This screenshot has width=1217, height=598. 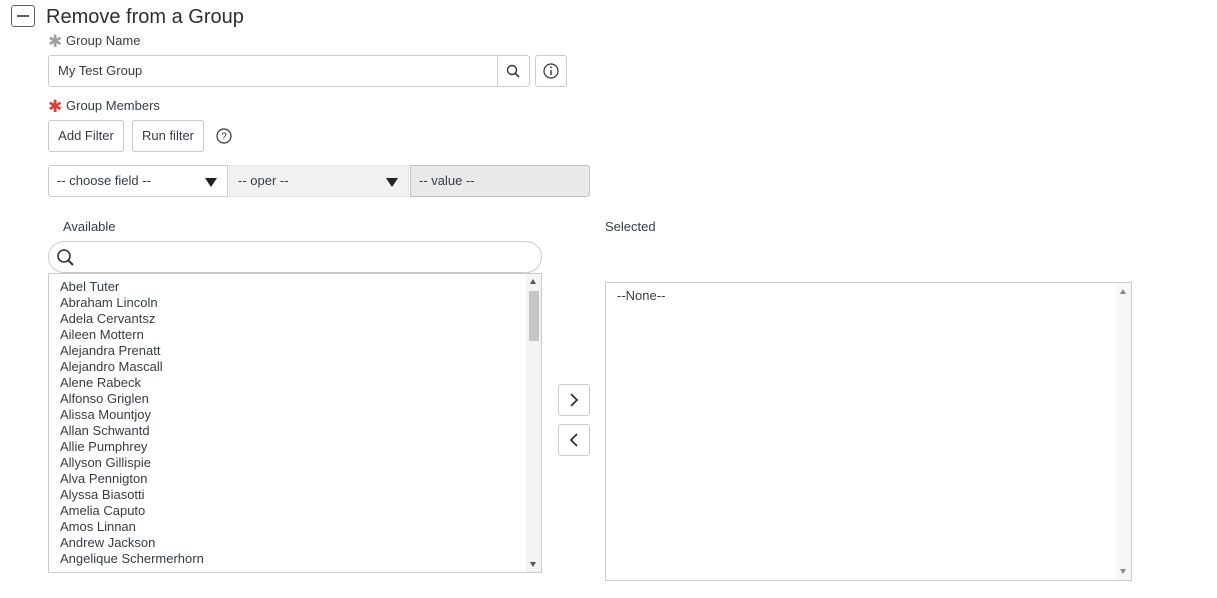 What do you see at coordinates (500, 181) in the screenshot?
I see `value-input: -- value --` at bounding box center [500, 181].